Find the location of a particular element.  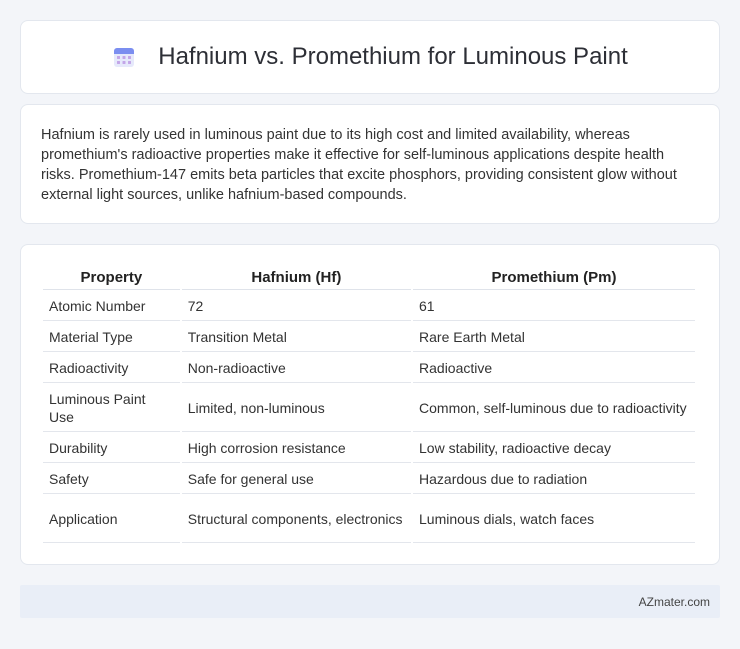

table-row: Atomic Number 72 61 is located at coordinates (369, 306).